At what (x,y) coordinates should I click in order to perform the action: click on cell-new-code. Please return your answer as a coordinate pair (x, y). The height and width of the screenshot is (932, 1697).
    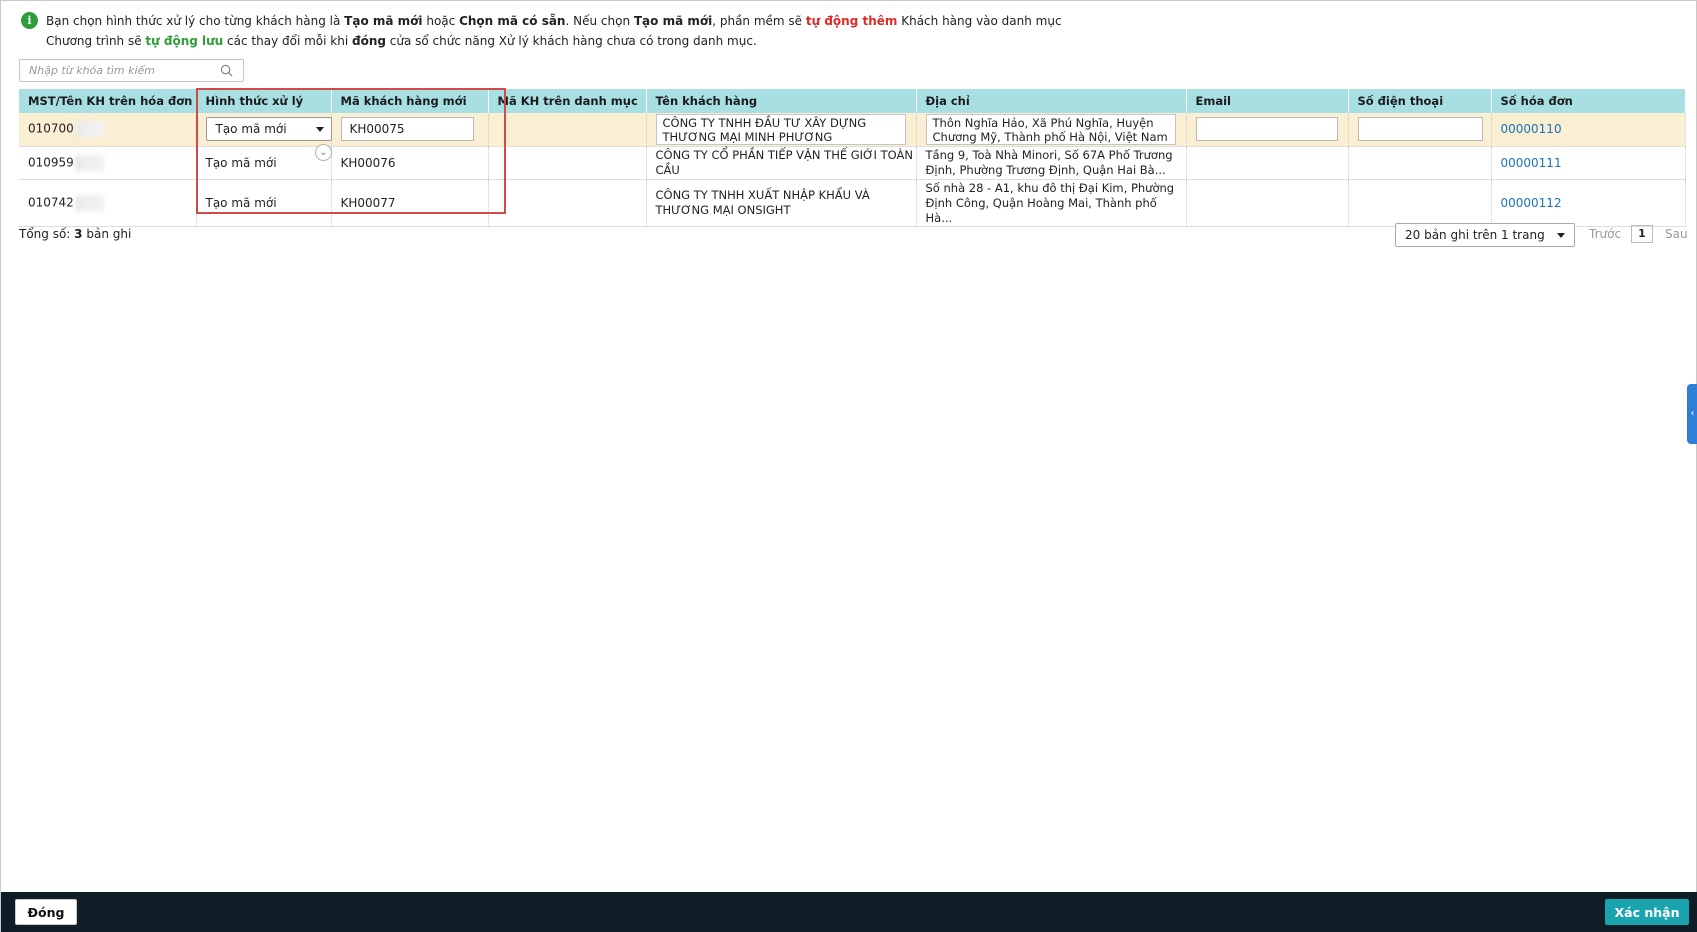
    Looking at the image, I should click on (410, 130).